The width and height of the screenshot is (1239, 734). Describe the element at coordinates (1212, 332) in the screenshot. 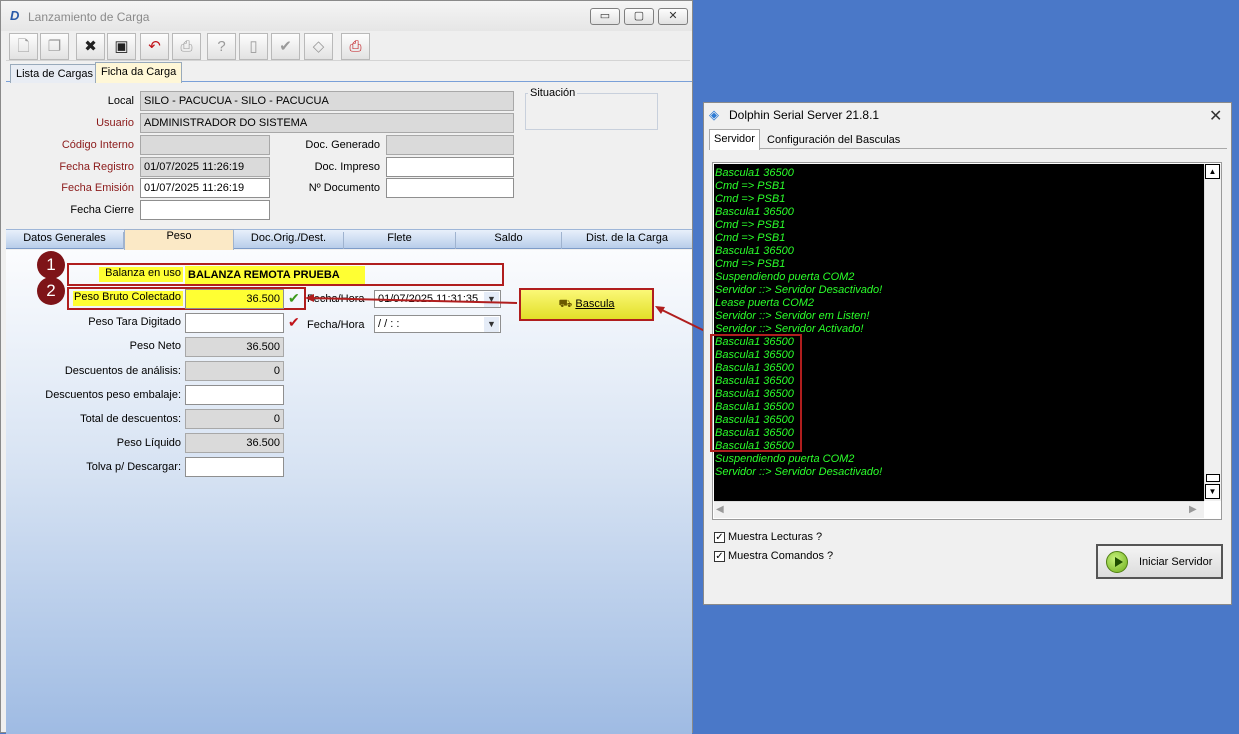

I see `vertical-scrollbar: ▲ ▼` at that location.